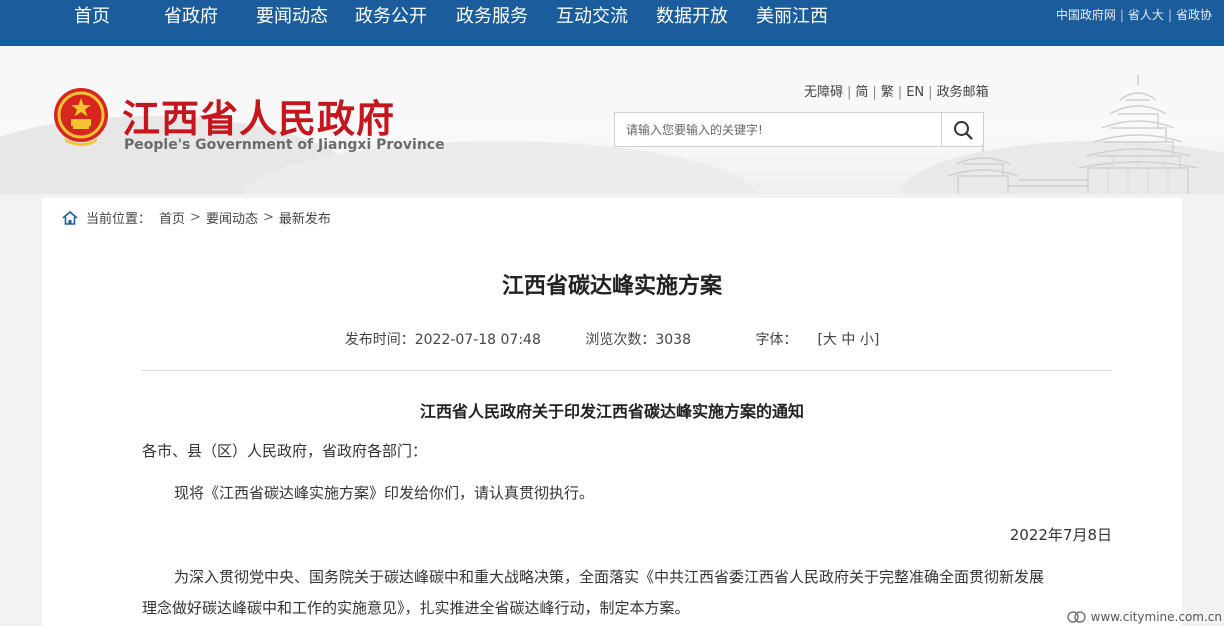 The width and height of the screenshot is (1224, 626). I want to click on watermark-text: www.citymine.com.cn, so click(1156, 617).